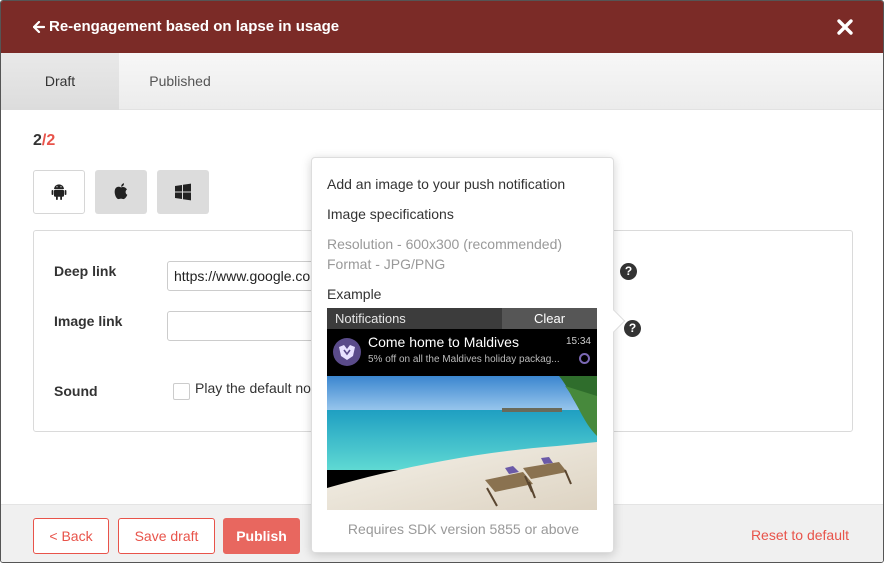 This screenshot has height=563, width=884. What do you see at coordinates (800, 535) in the screenshot?
I see `reset-to-default-link: Reset to default` at bounding box center [800, 535].